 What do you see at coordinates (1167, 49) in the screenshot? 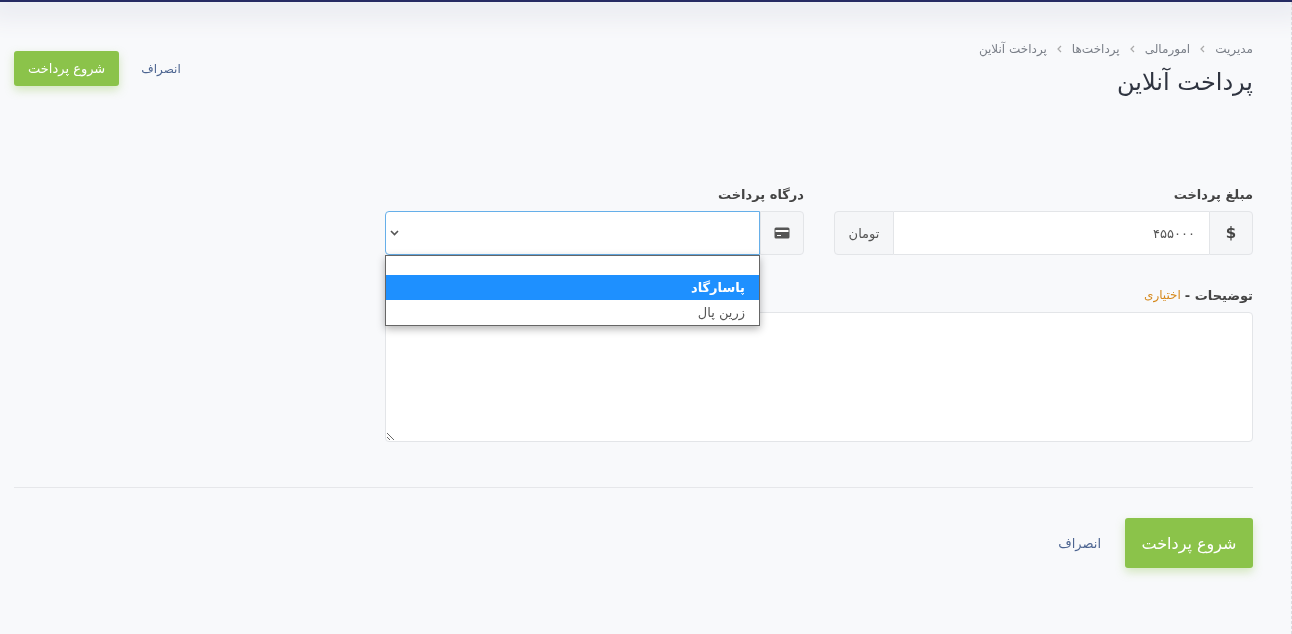
I see `breadcrumb-link: امورمالی` at bounding box center [1167, 49].